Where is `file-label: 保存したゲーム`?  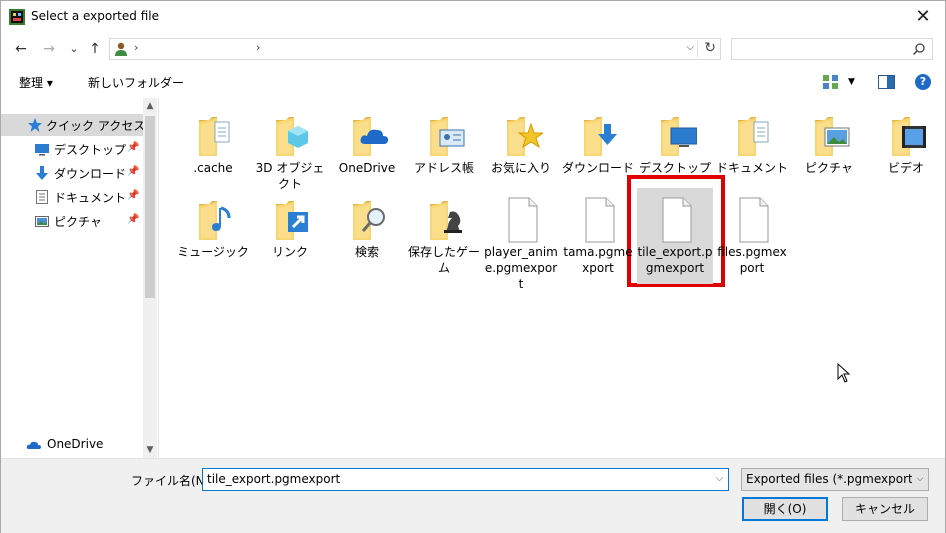 file-label: 保存したゲーム is located at coordinates (443, 260).